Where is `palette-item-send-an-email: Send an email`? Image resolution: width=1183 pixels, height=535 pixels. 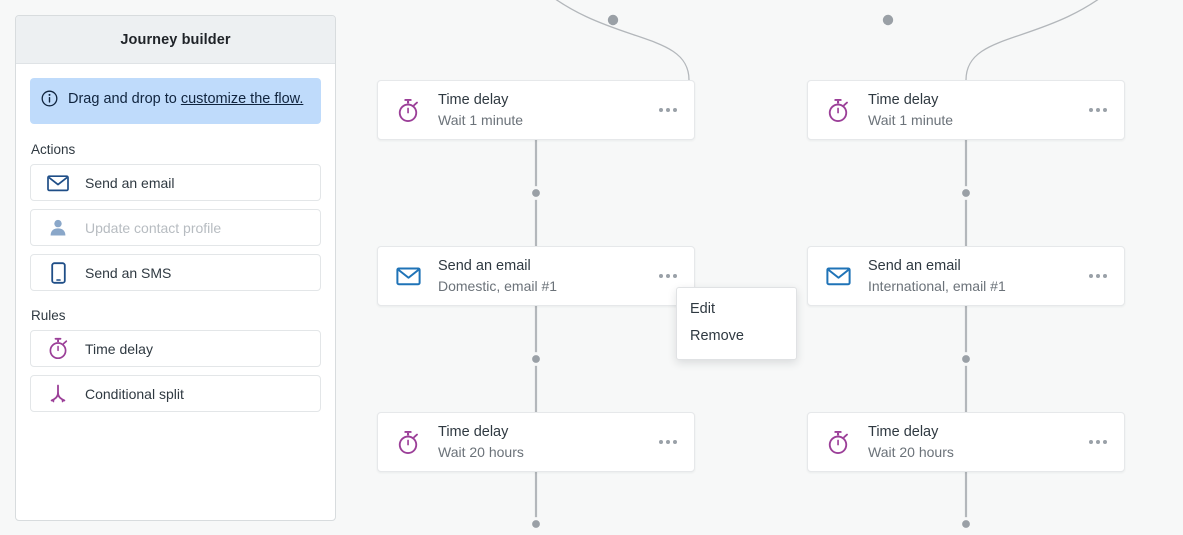 palette-item-send-an-email: Send an email is located at coordinates (175, 182).